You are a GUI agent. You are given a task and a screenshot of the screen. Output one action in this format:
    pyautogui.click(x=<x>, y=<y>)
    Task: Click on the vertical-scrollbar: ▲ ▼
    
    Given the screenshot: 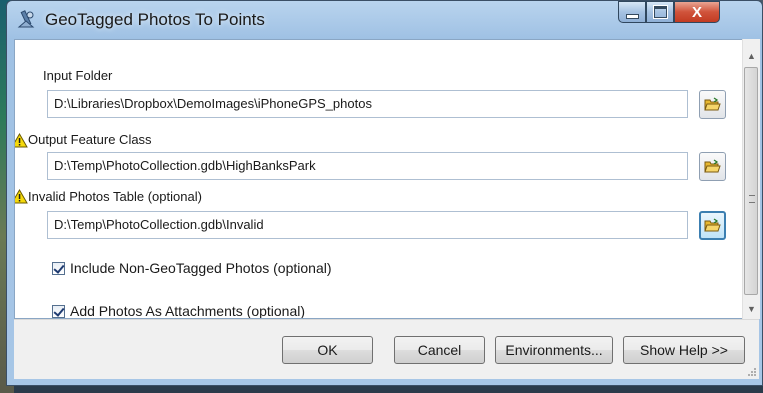 What is the action you would take?
    pyautogui.click(x=751, y=179)
    